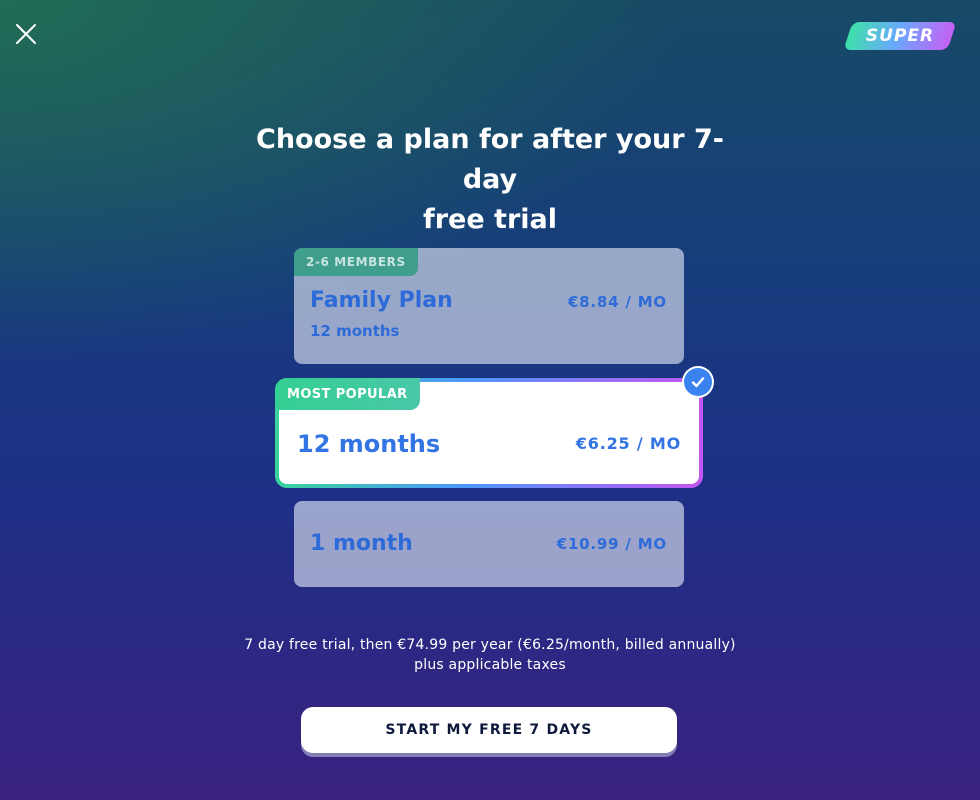 This screenshot has width=980, height=800. Describe the element at coordinates (628, 443) in the screenshot. I see `plan-price-yearly: €6.25 / MO` at that location.